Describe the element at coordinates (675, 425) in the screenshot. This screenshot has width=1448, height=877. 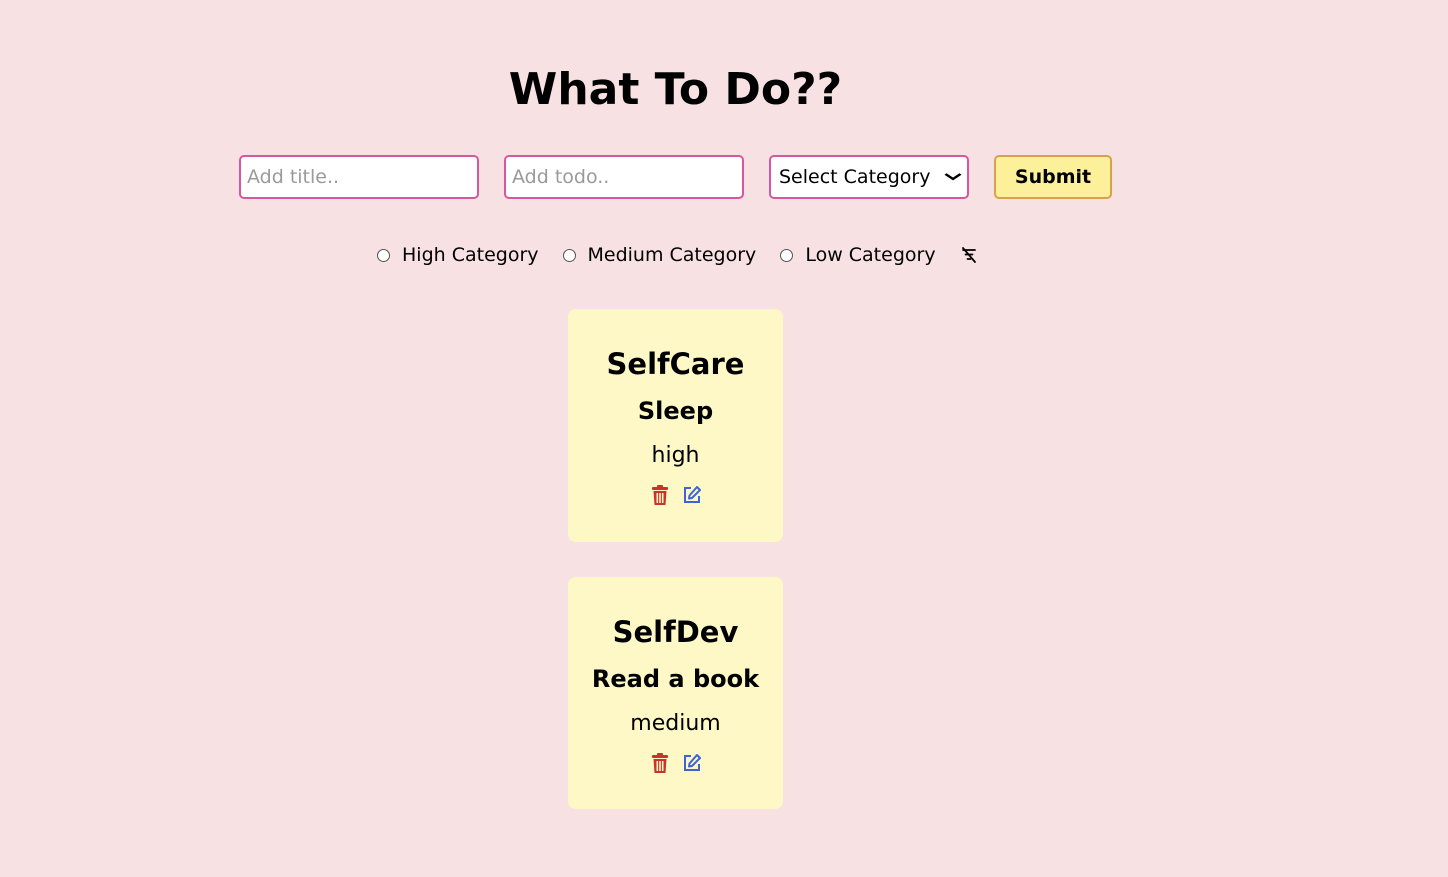
I see `todo-card: SelfCare Sleep high` at that location.